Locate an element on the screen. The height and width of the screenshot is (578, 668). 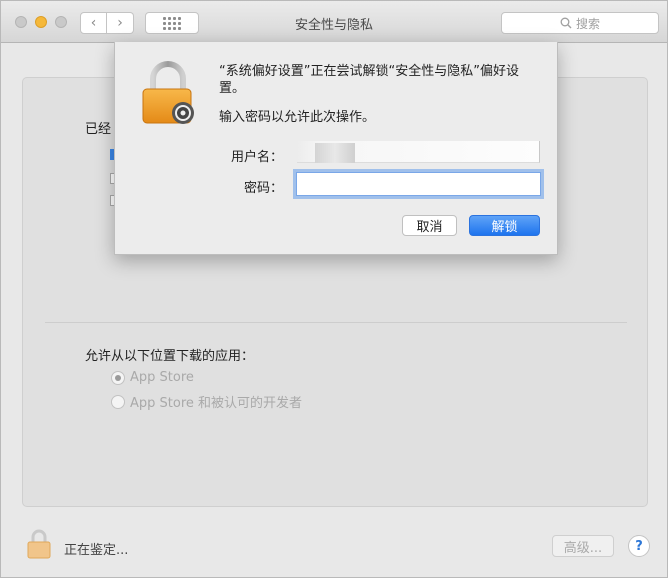
allow-apps-label: 允许从以下位置下载的应用： is located at coordinates (170, 356).